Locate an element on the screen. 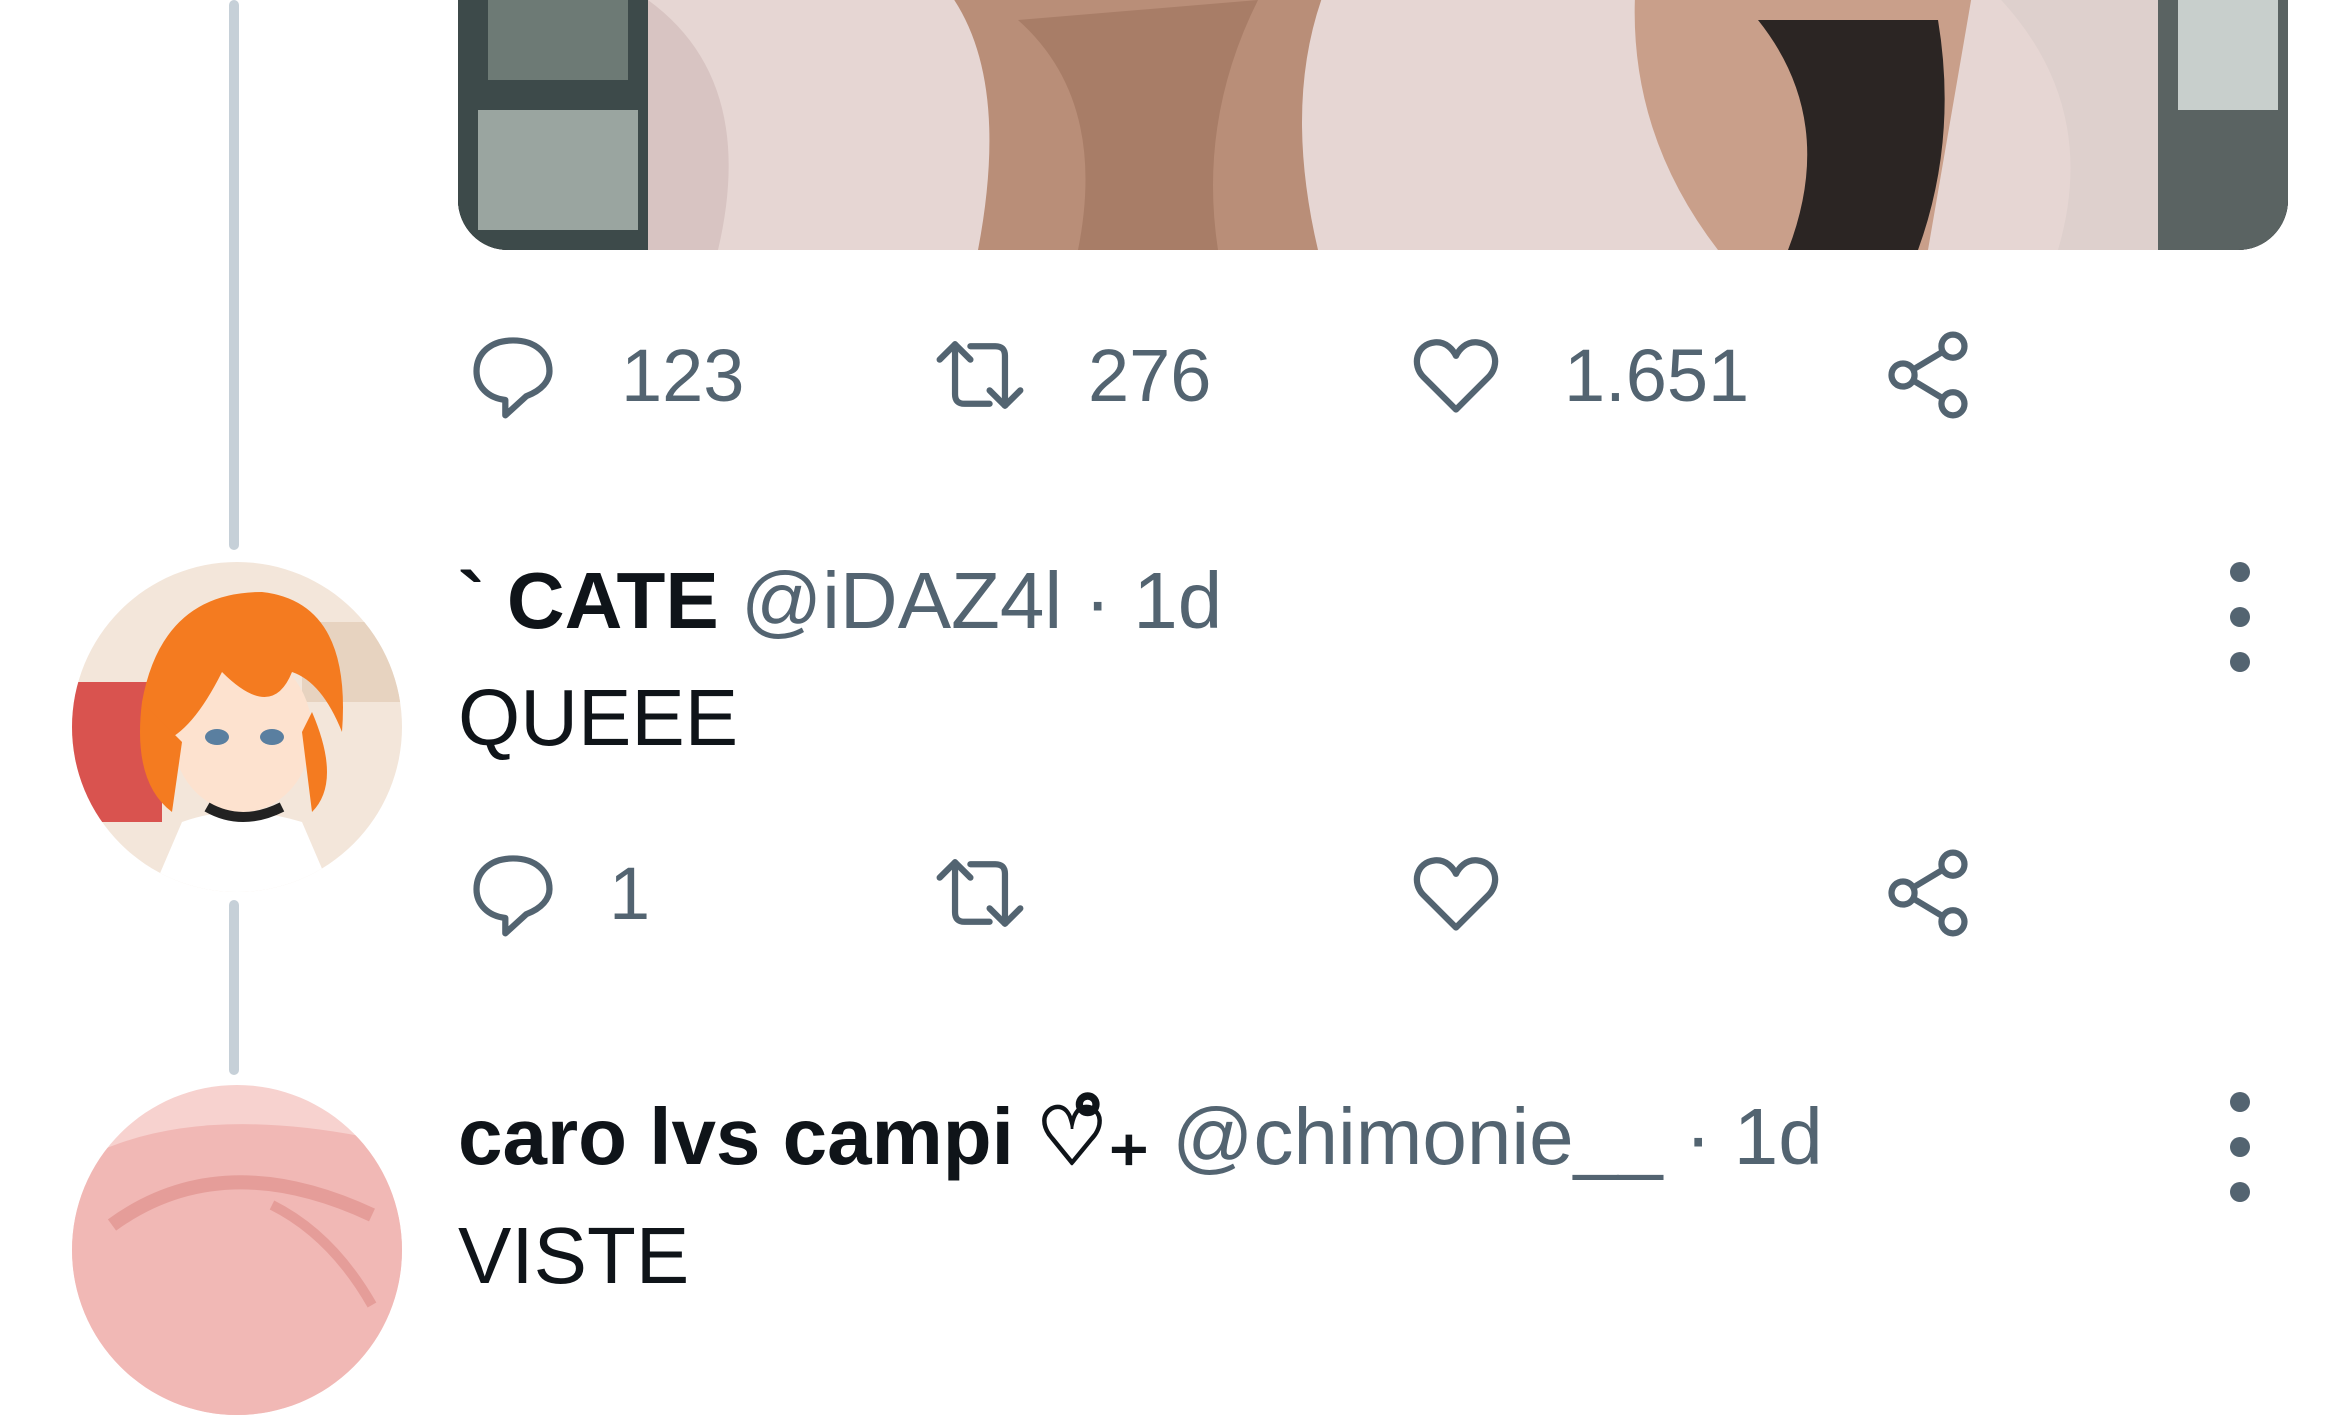  username: @chimonie__ is located at coordinates (1417, 1136).